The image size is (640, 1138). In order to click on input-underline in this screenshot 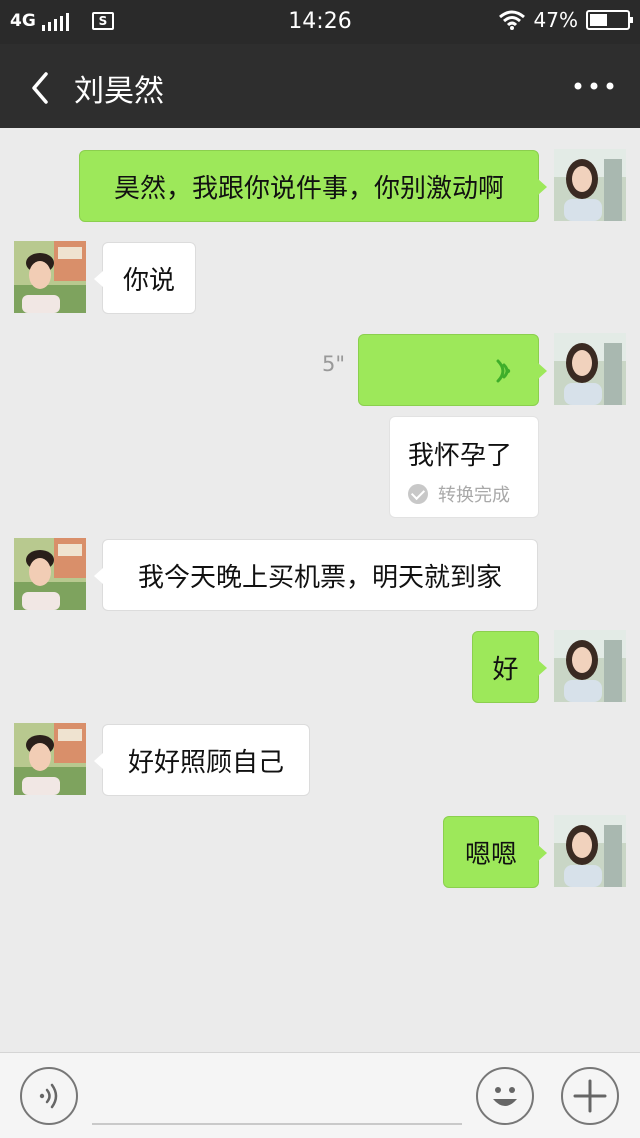, I will do `click(277, 1124)`.